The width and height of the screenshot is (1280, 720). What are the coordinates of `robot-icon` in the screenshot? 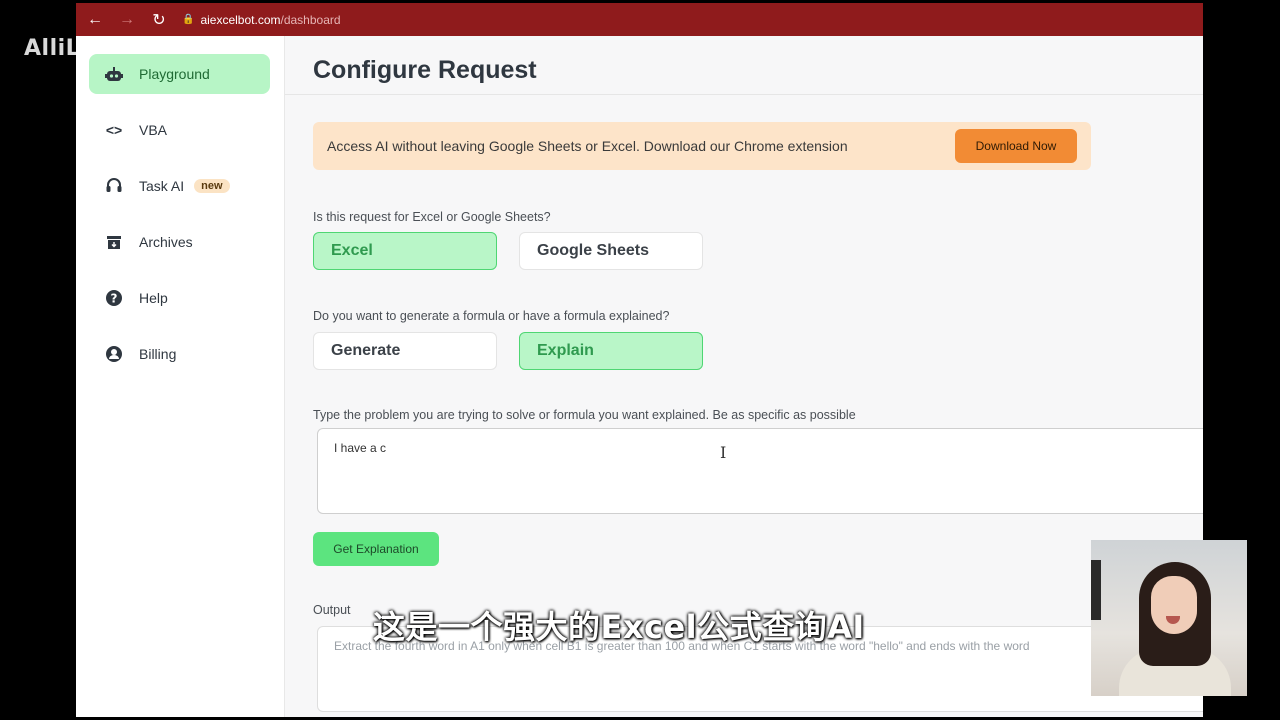 It's located at (114, 74).